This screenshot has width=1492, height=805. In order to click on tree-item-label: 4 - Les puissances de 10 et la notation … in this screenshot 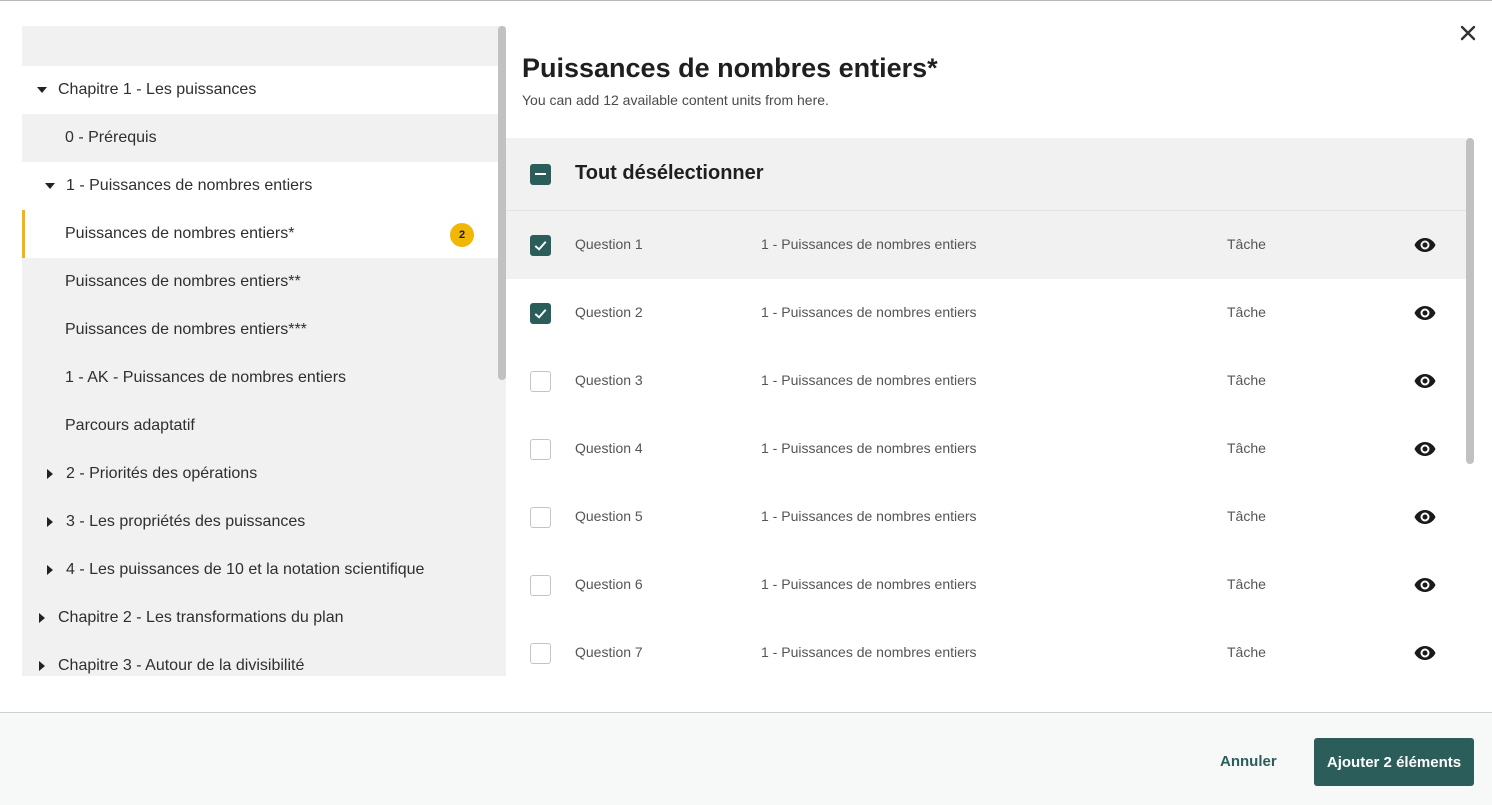, I will do `click(245, 569)`.